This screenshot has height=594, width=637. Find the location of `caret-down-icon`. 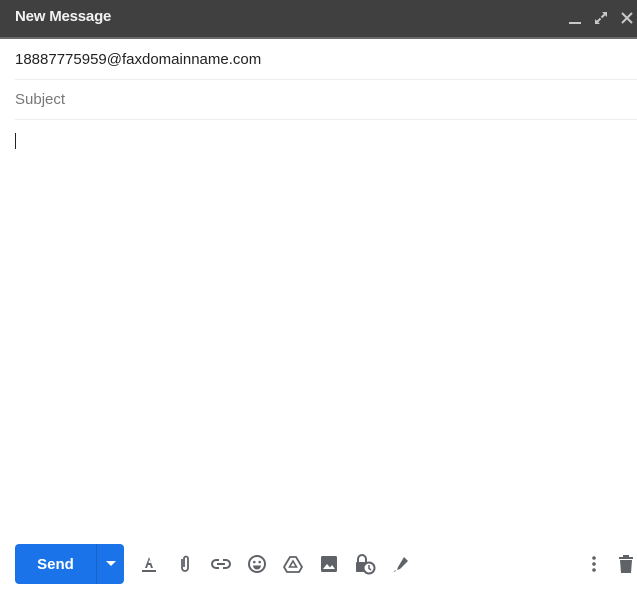

caret-down-icon is located at coordinates (110, 563).